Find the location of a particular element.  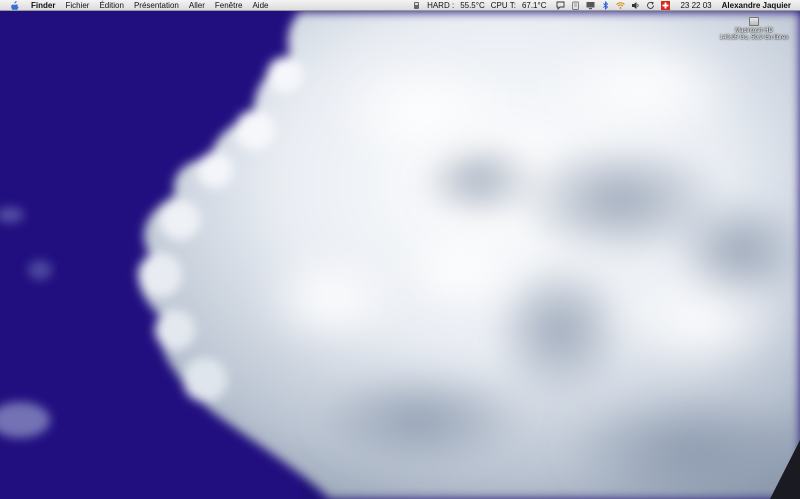

hard-temp-value: 55.5°C is located at coordinates (472, 5).